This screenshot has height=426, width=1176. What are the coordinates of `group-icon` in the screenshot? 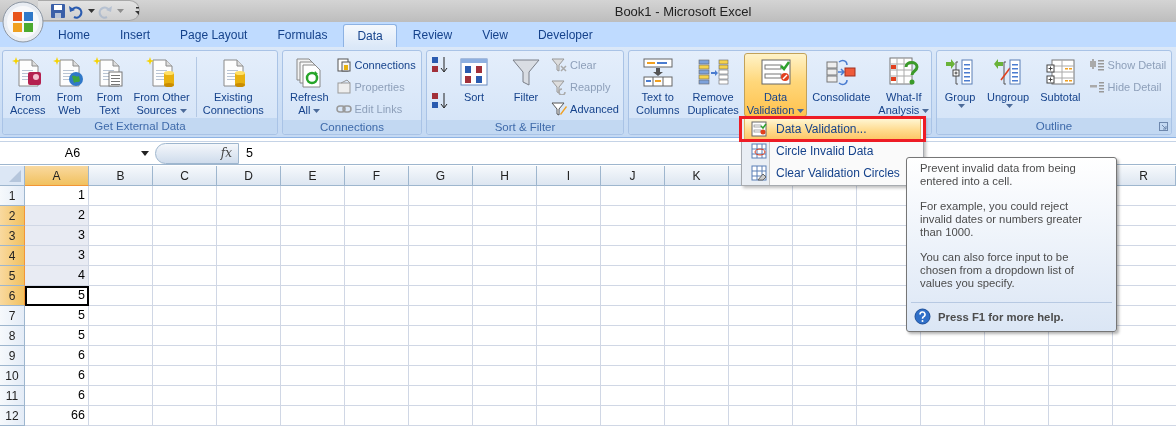 It's located at (960, 72).